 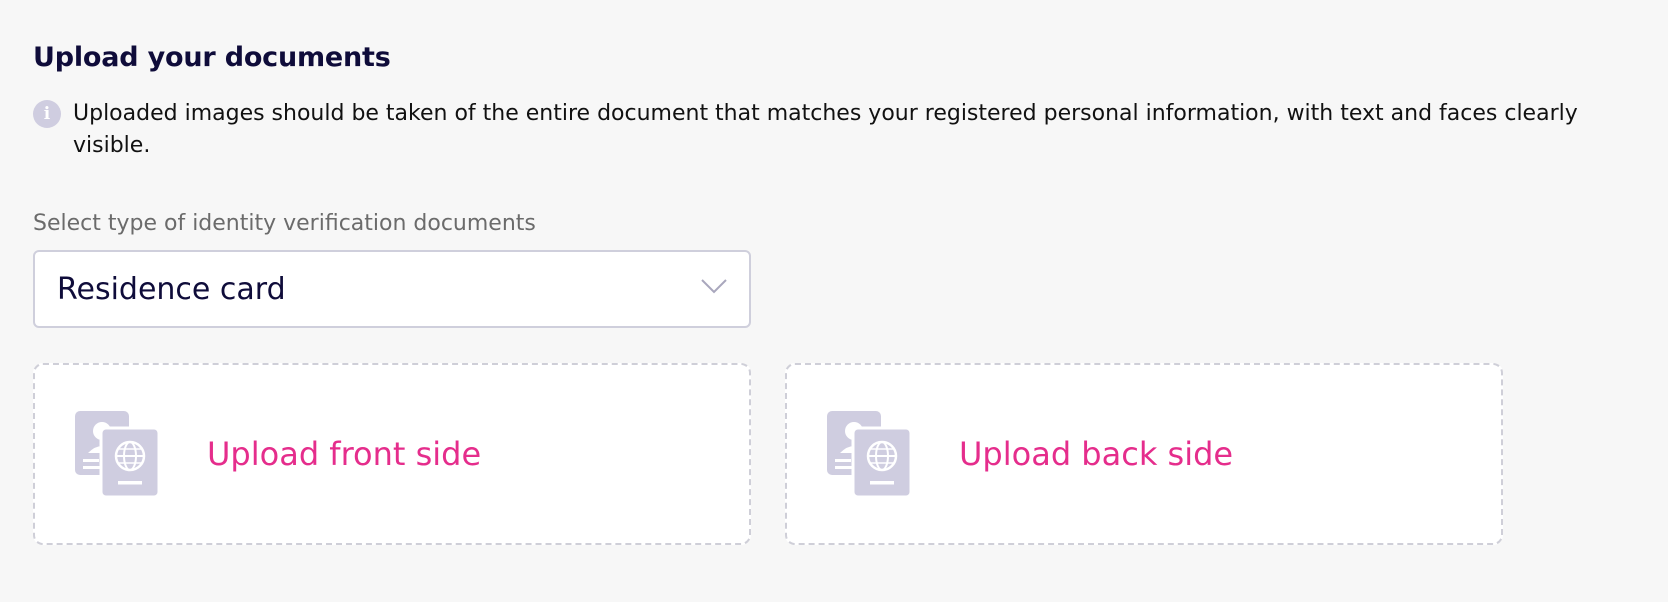 What do you see at coordinates (392, 289) in the screenshot?
I see `document-type-select: Residence card` at bounding box center [392, 289].